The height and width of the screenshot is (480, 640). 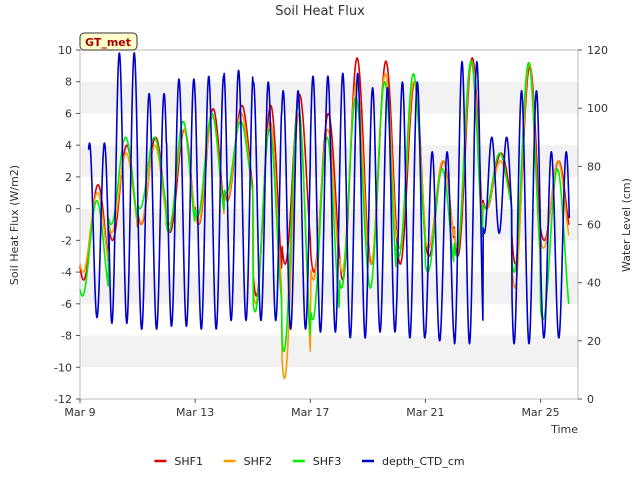 I want to click on x-axis: Mar 9 Mar 13 Mar 17 Mar 21 Mar 25, so click(x=312, y=409).